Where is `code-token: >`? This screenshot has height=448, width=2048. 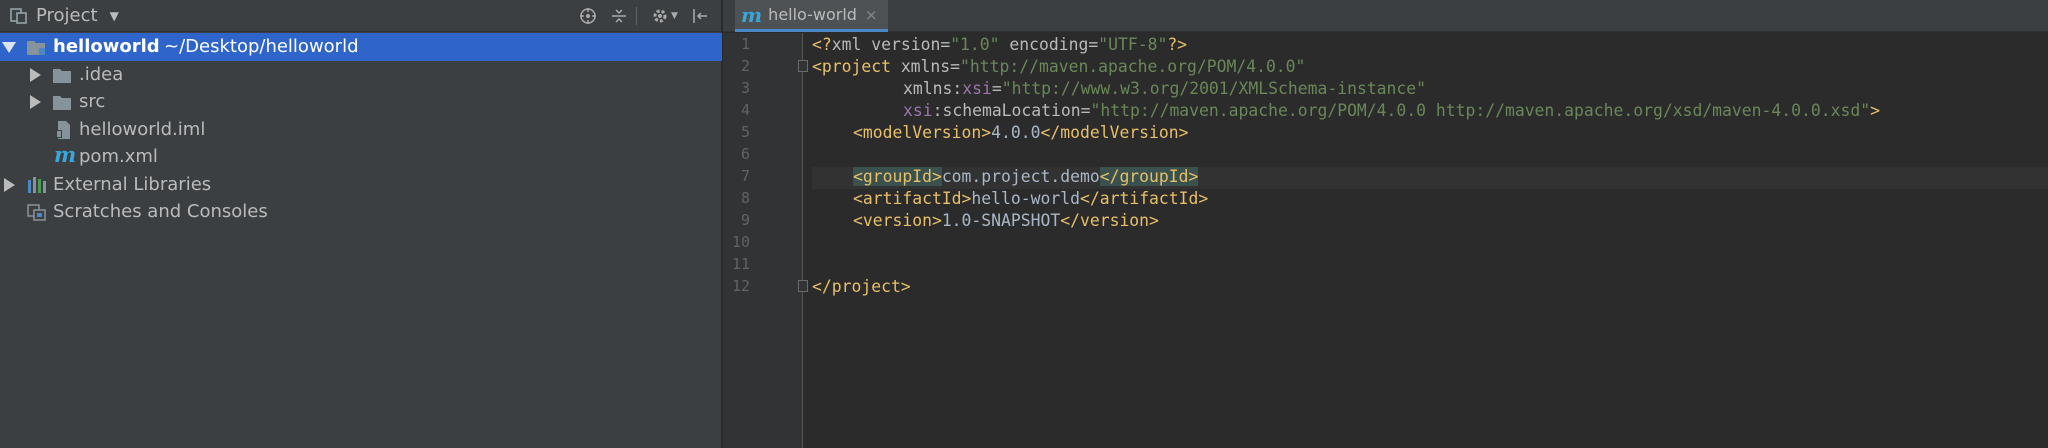
code-token: > is located at coordinates (1875, 110).